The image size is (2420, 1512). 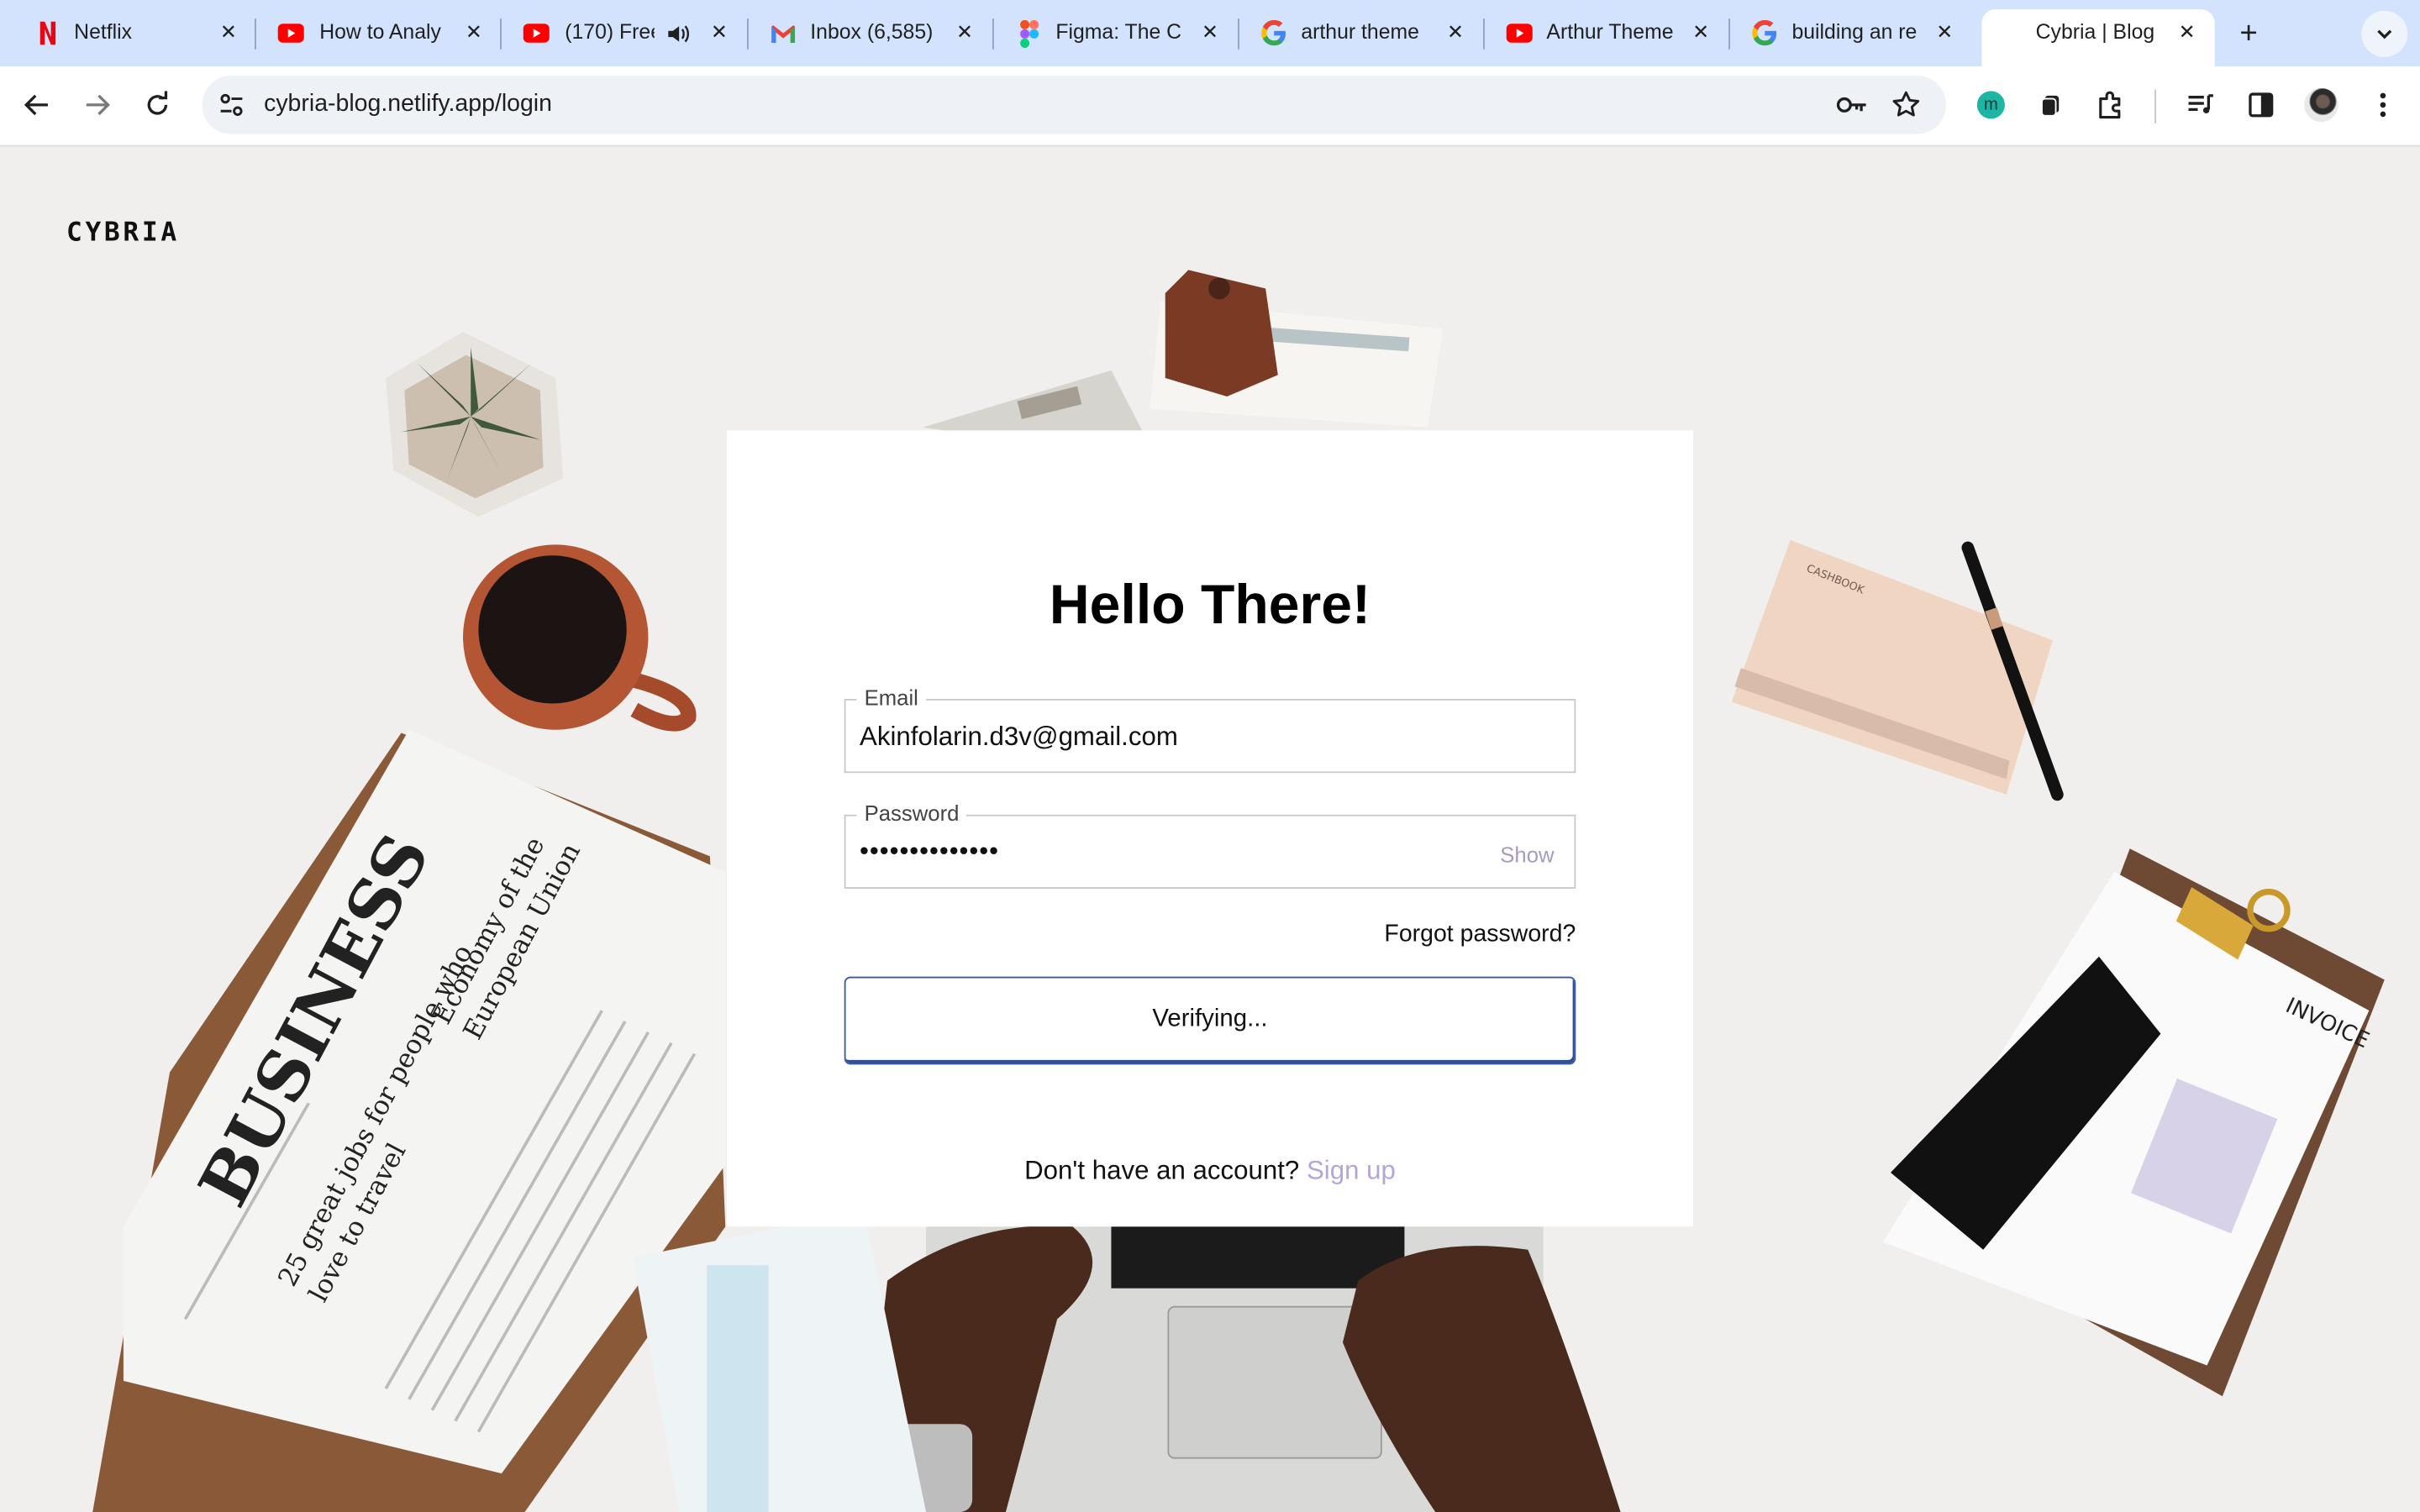 I want to click on tab-label: Figma: The C, so click(x=1118, y=31).